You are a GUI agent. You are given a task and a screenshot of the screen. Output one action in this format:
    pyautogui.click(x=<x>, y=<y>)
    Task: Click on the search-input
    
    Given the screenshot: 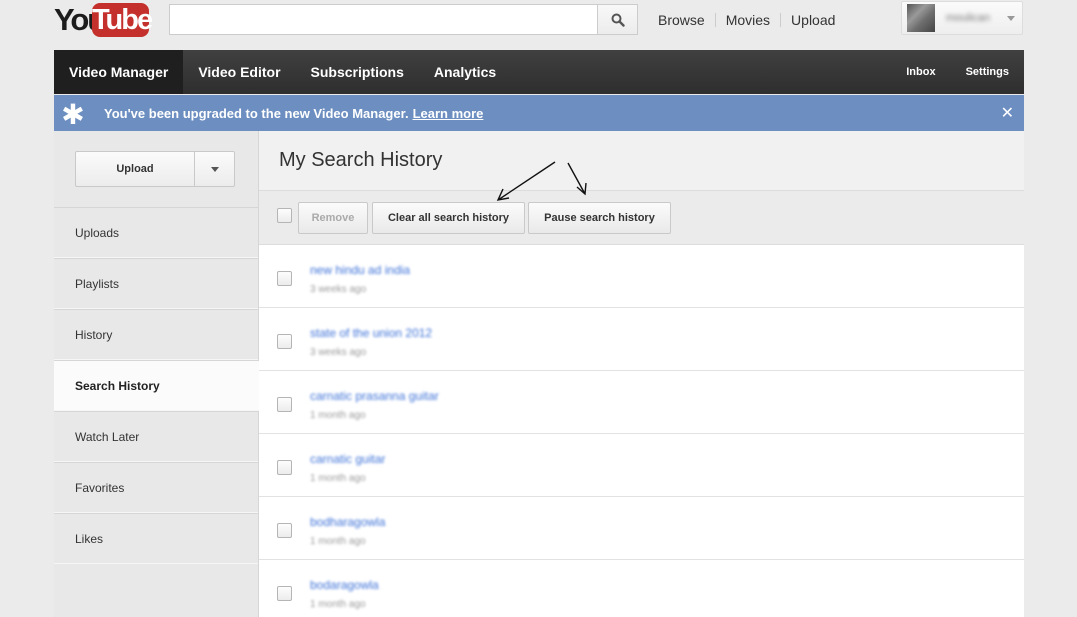 What is the action you would take?
    pyautogui.click(x=384, y=19)
    